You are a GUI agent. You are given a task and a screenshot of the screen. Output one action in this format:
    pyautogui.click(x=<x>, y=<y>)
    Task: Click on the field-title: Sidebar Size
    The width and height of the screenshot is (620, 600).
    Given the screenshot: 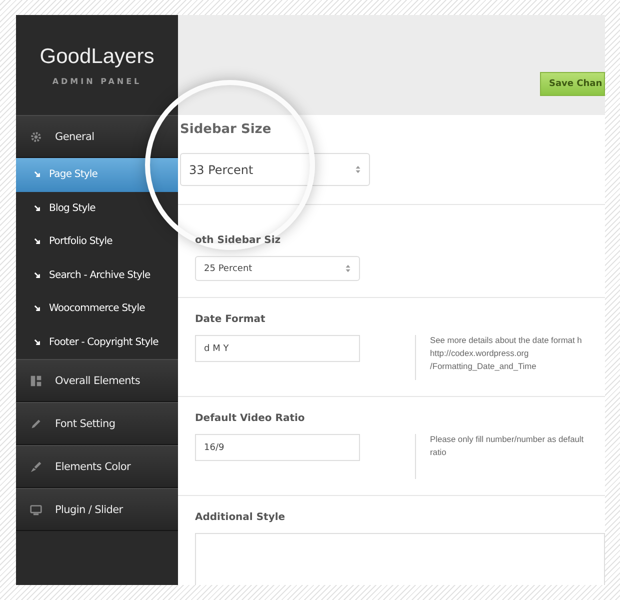 What is the action you would take?
    pyautogui.click(x=226, y=129)
    